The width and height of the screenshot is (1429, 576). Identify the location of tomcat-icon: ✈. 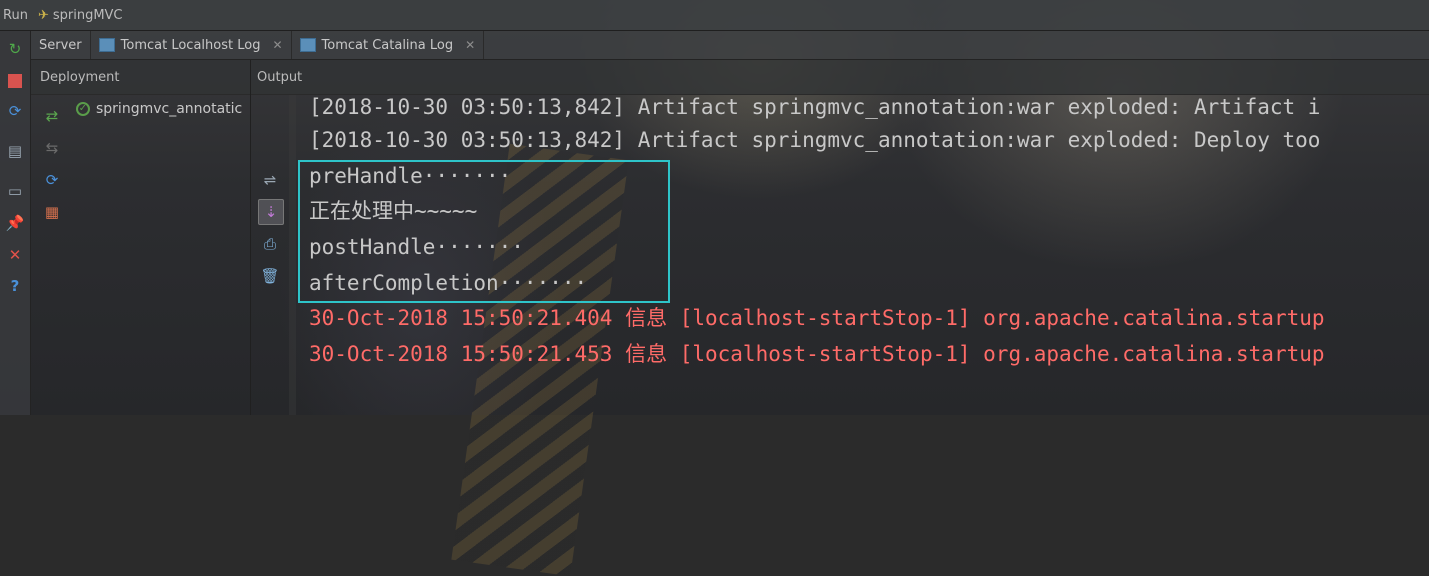
(43, 15).